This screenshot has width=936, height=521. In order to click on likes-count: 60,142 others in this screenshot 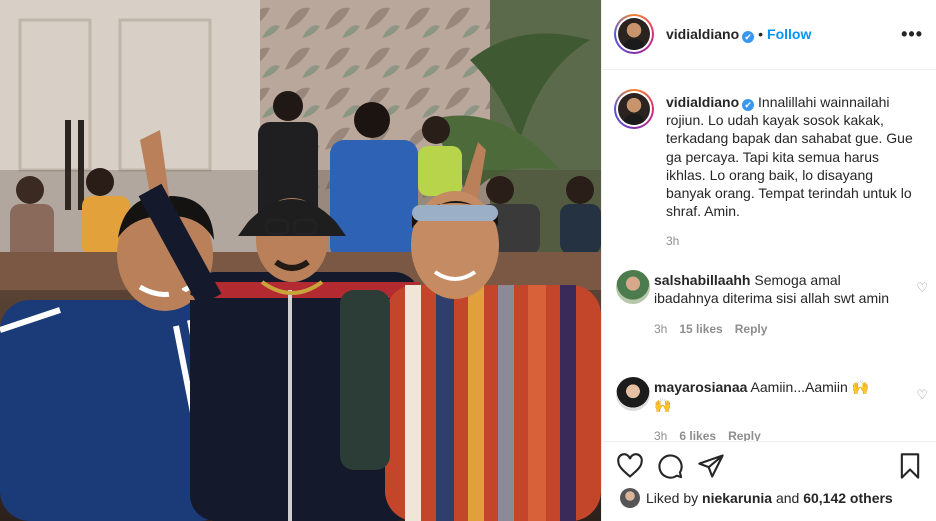, I will do `click(848, 498)`.